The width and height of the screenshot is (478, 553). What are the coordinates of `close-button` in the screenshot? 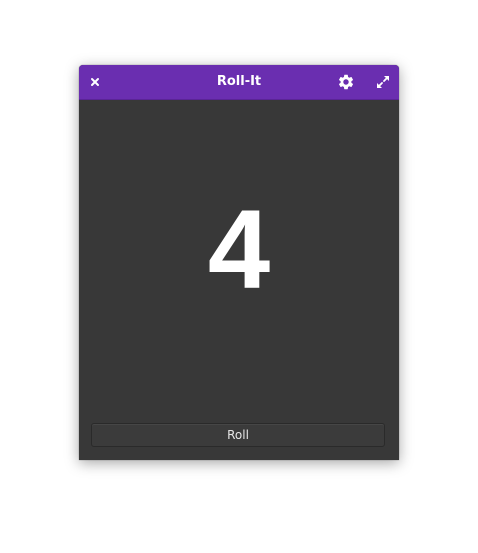 It's located at (95, 82).